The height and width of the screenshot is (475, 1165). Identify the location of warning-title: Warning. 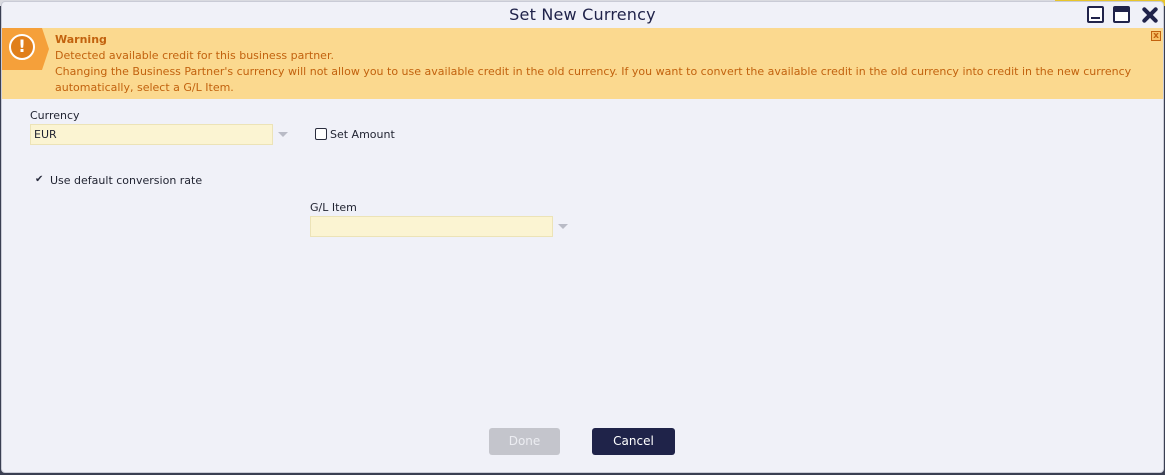
(81, 39).